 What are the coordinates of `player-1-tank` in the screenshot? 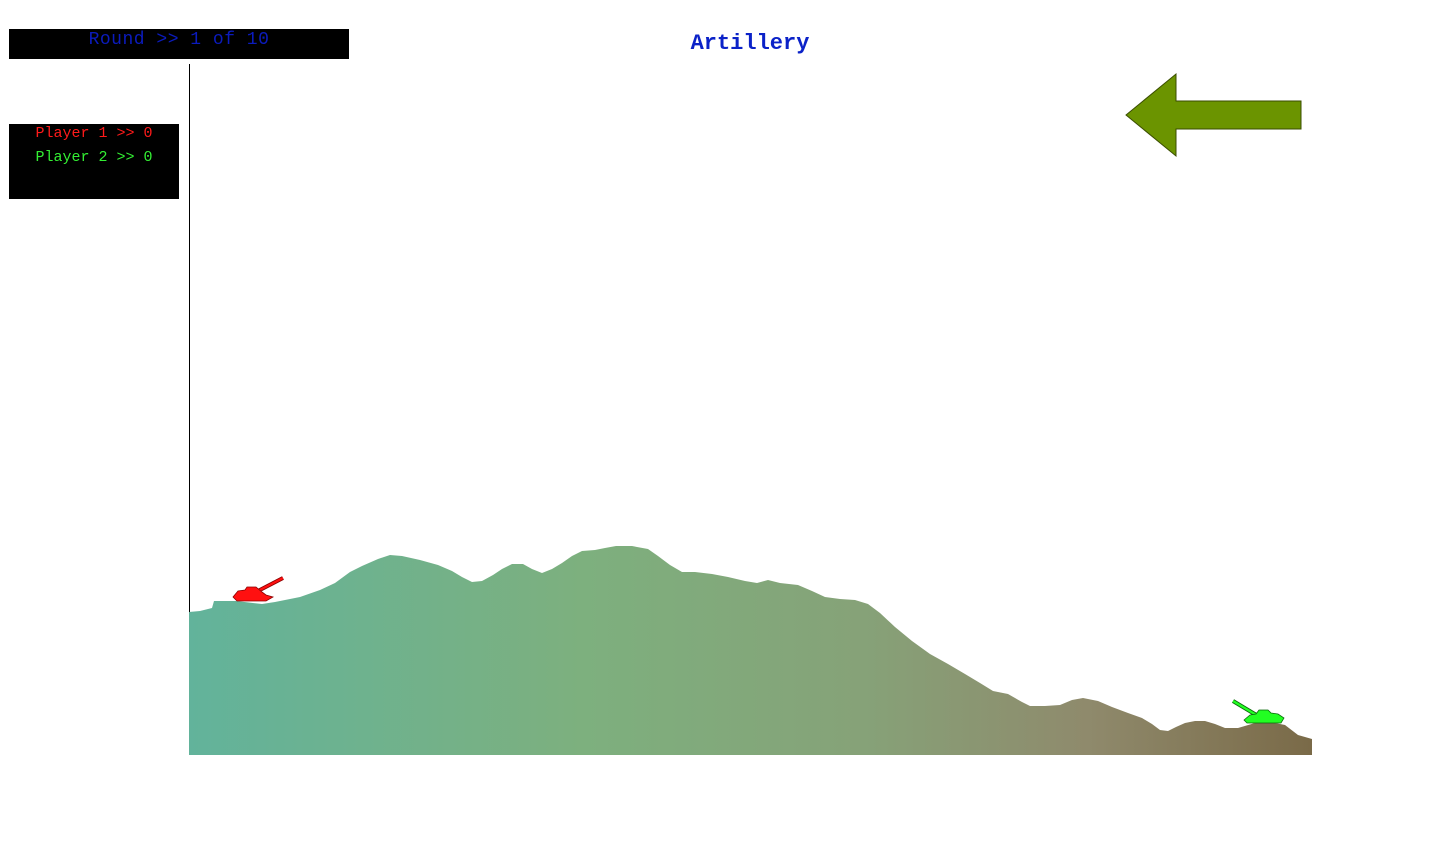 It's located at (258, 589).